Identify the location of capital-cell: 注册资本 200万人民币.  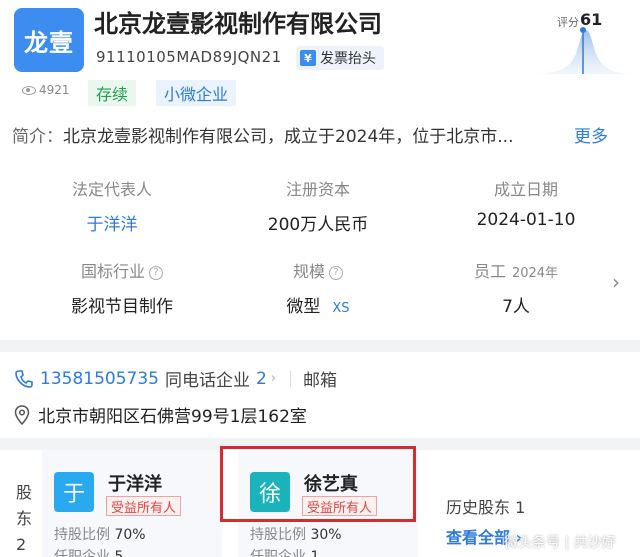
(318, 205).